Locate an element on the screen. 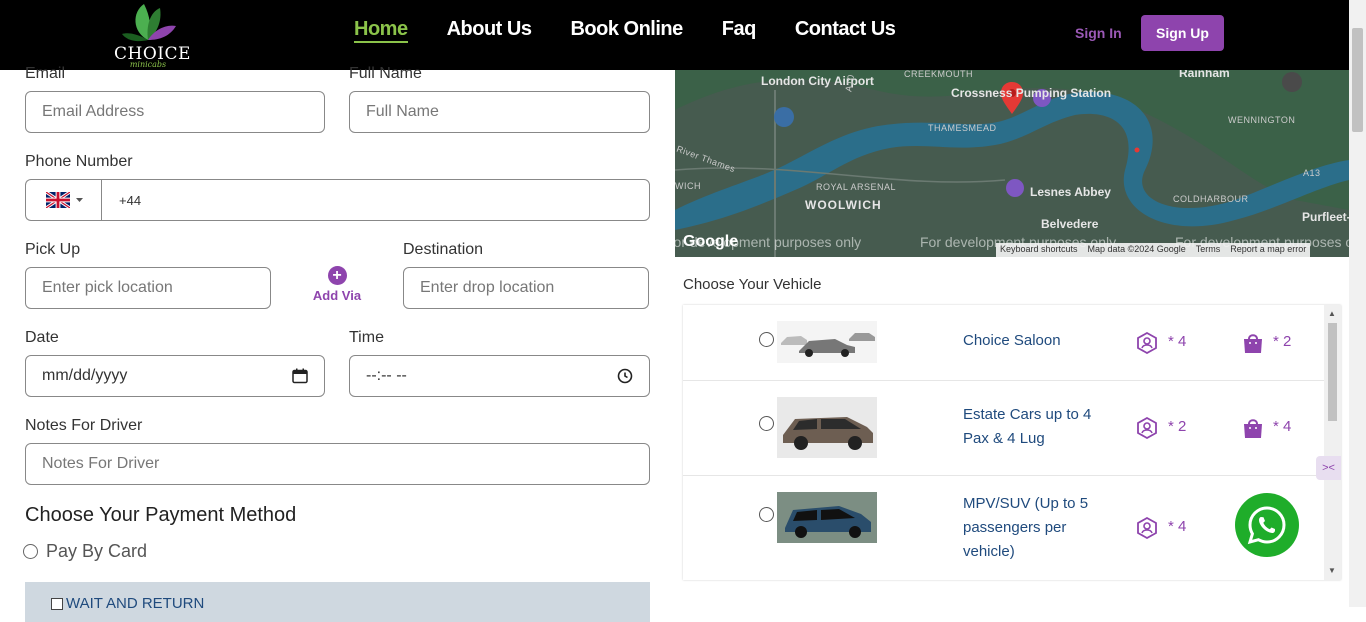 The height and width of the screenshot is (622, 1366). time-field: --:-- -- is located at coordinates (499, 376).